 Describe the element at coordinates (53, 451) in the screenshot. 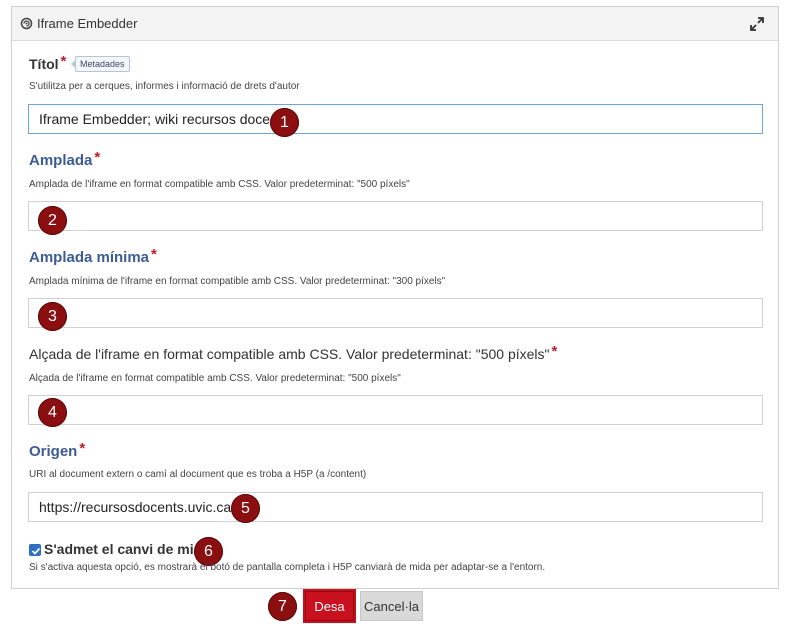

I see `source-label-text: Origen` at that location.